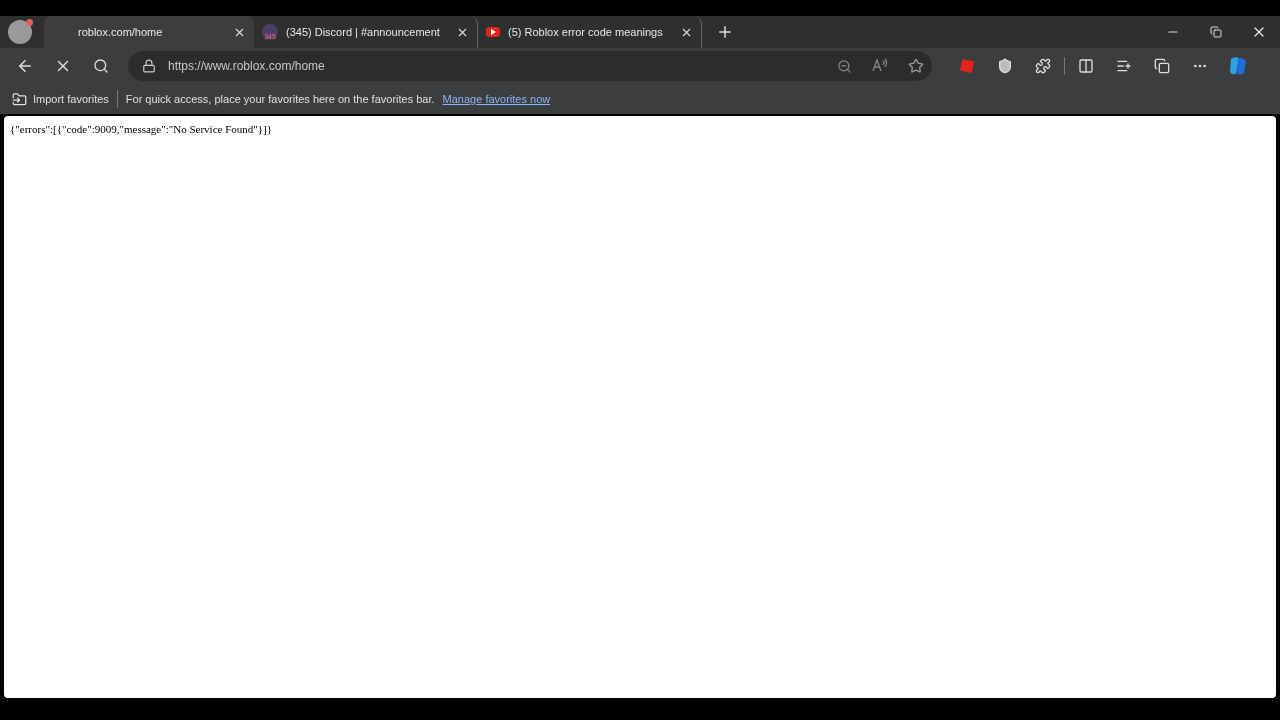 The image size is (1280, 720). What do you see at coordinates (149, 32) in the screenshot?
I see `browser-tab: roblox.com/home` at bounding box center [149, 32].